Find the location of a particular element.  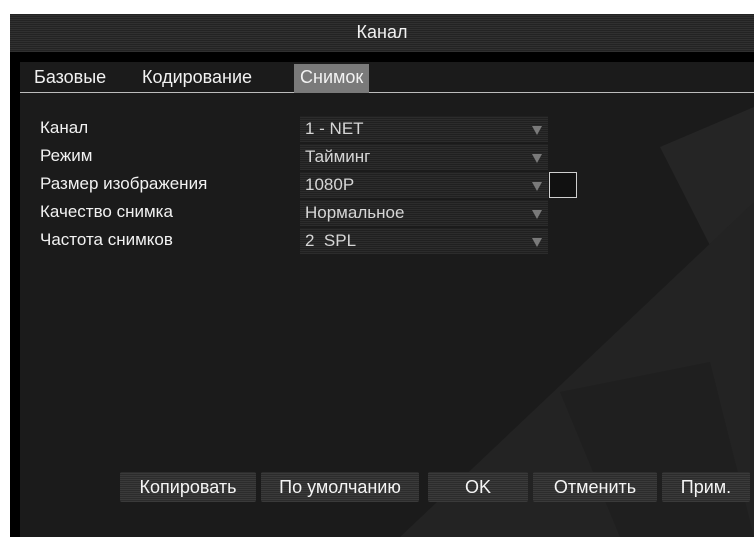

cancel-button: Отменить is located at coordinates (595, 487).